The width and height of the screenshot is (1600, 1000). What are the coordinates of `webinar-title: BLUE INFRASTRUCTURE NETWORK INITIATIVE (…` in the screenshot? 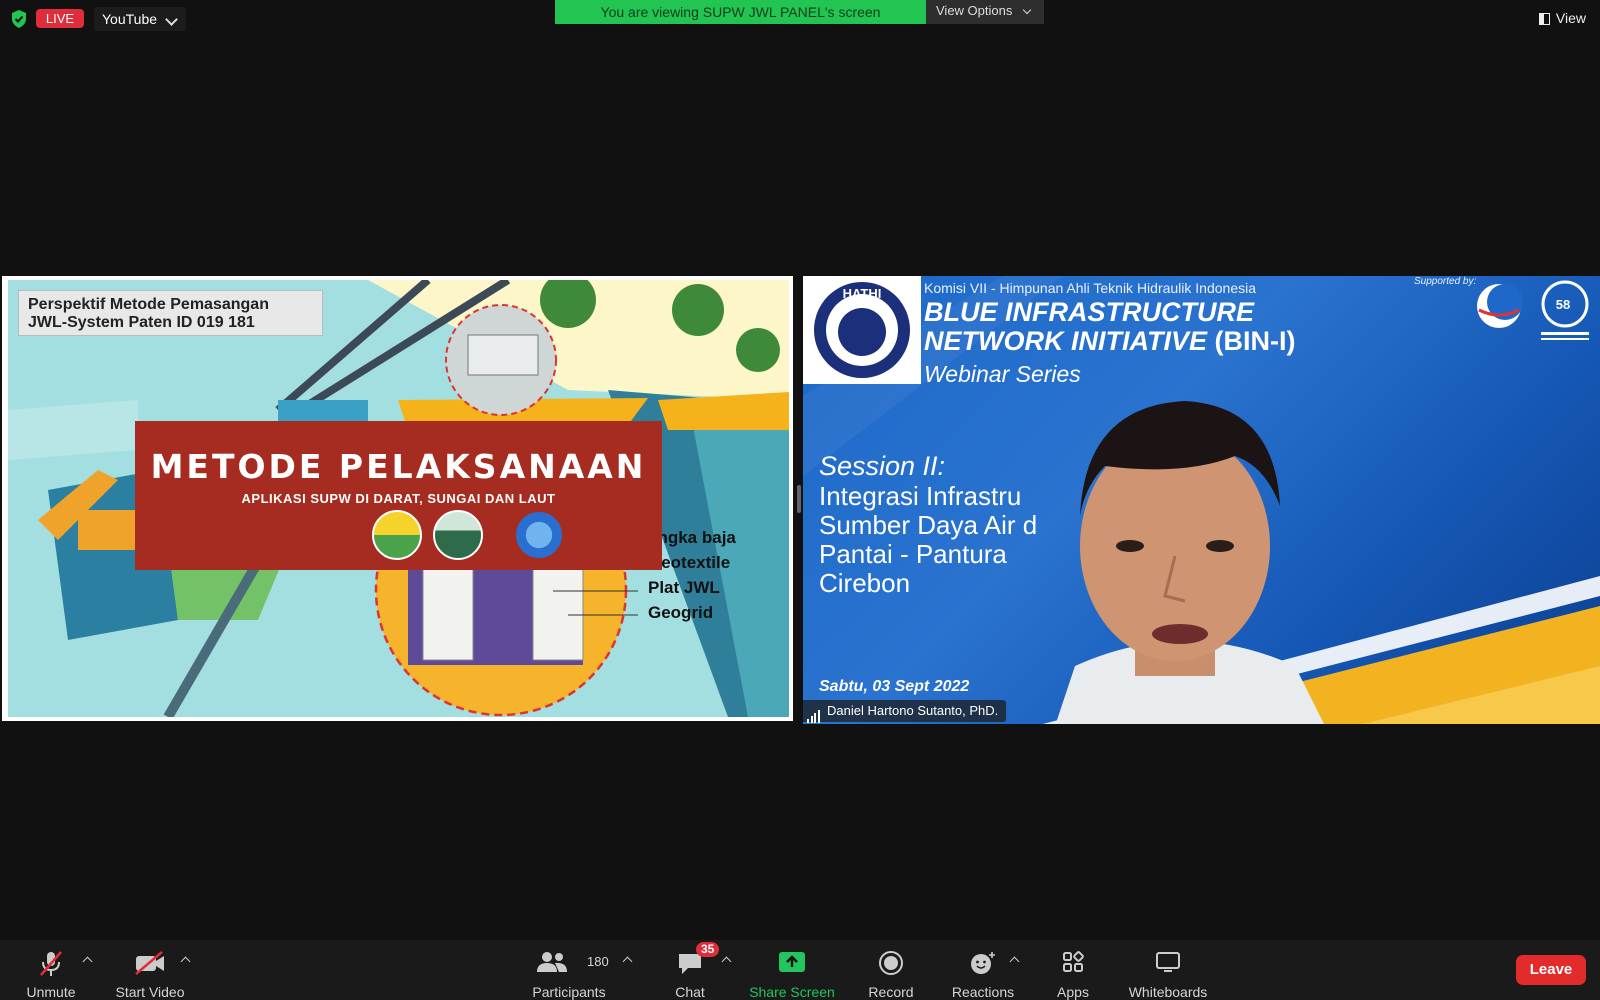 It's located at (1110, 327).